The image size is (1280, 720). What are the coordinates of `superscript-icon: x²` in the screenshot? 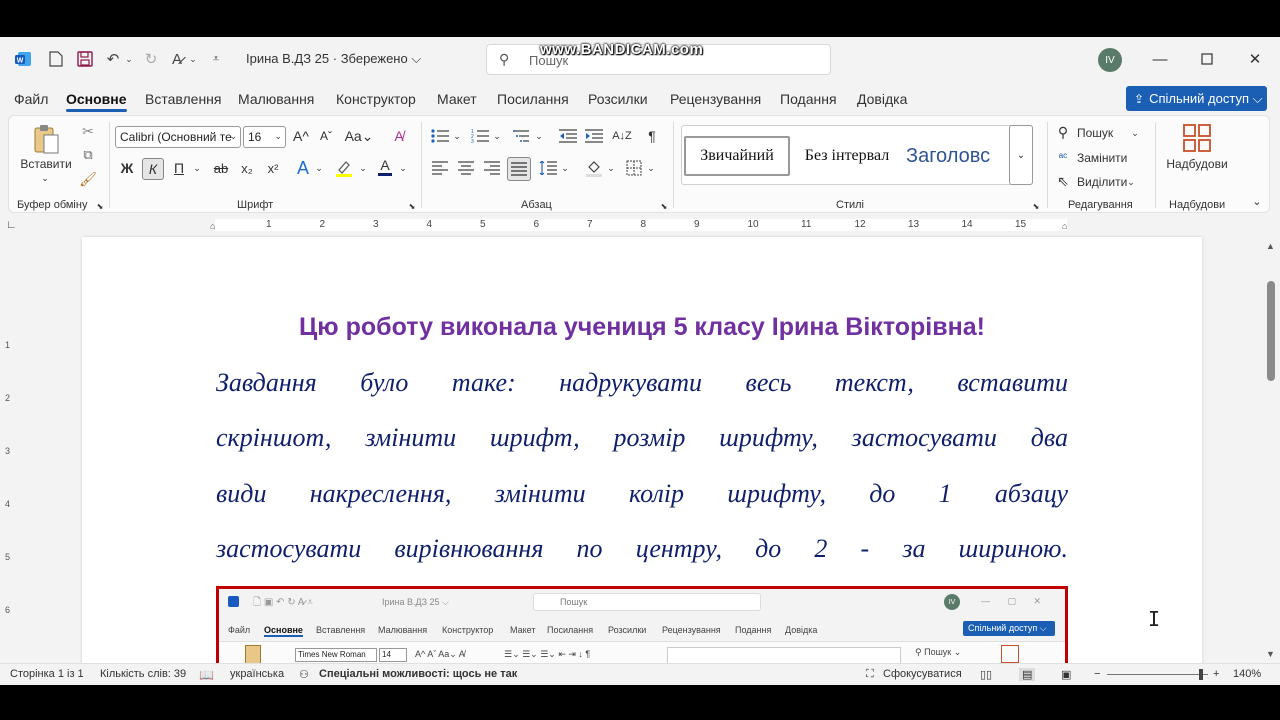 It's located at (273, 168).